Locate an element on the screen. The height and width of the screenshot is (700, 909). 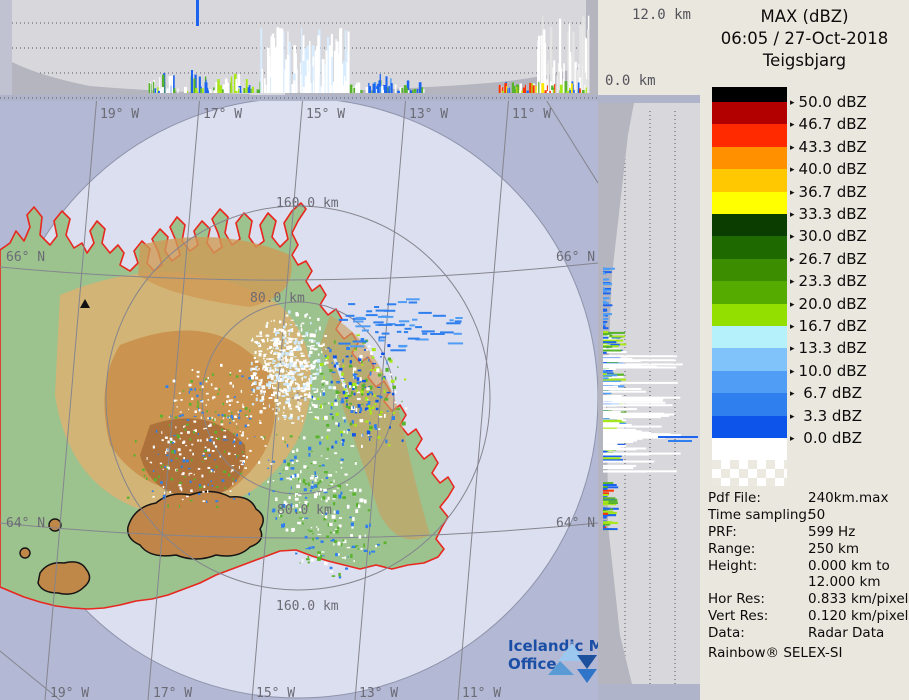
legend-label: ▸ 0.0 dBZ is located at coordinates (826, 438).